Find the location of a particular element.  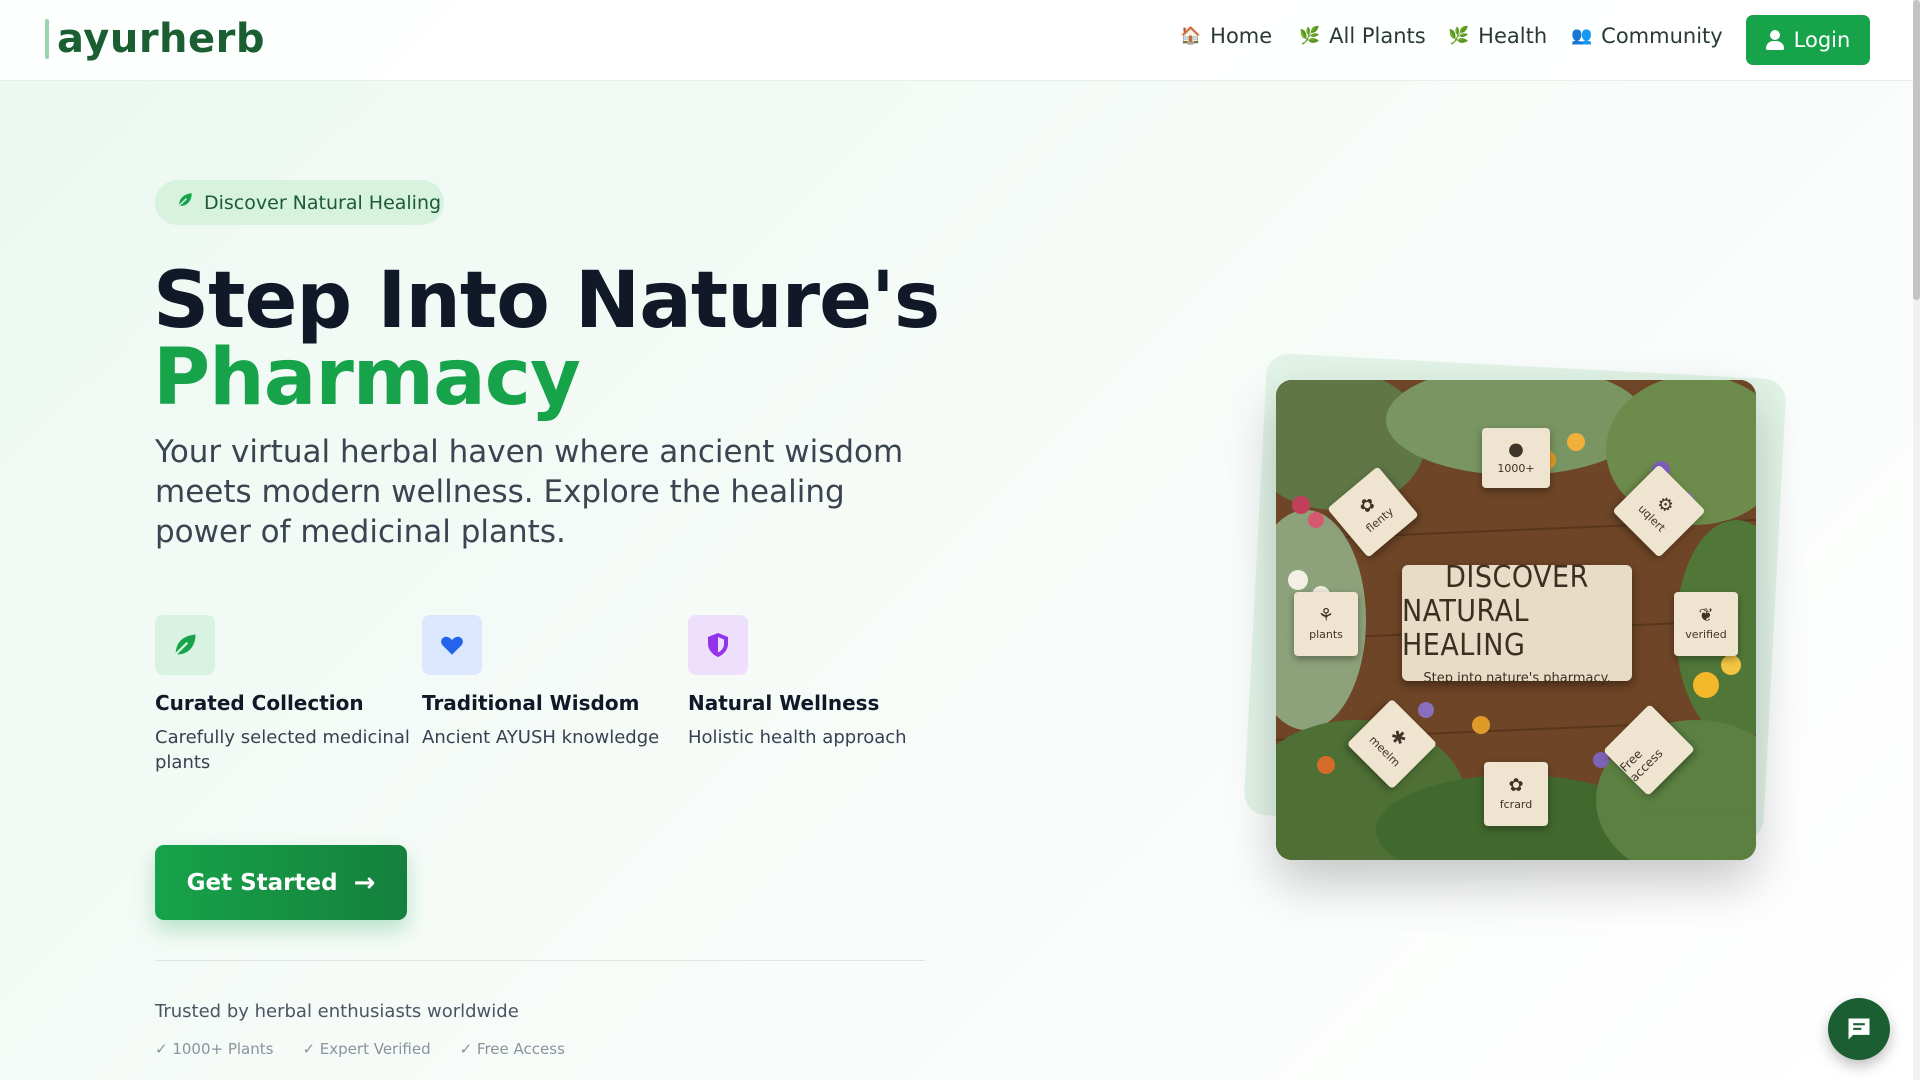

heart-icon is located at coordinates (452, 645).